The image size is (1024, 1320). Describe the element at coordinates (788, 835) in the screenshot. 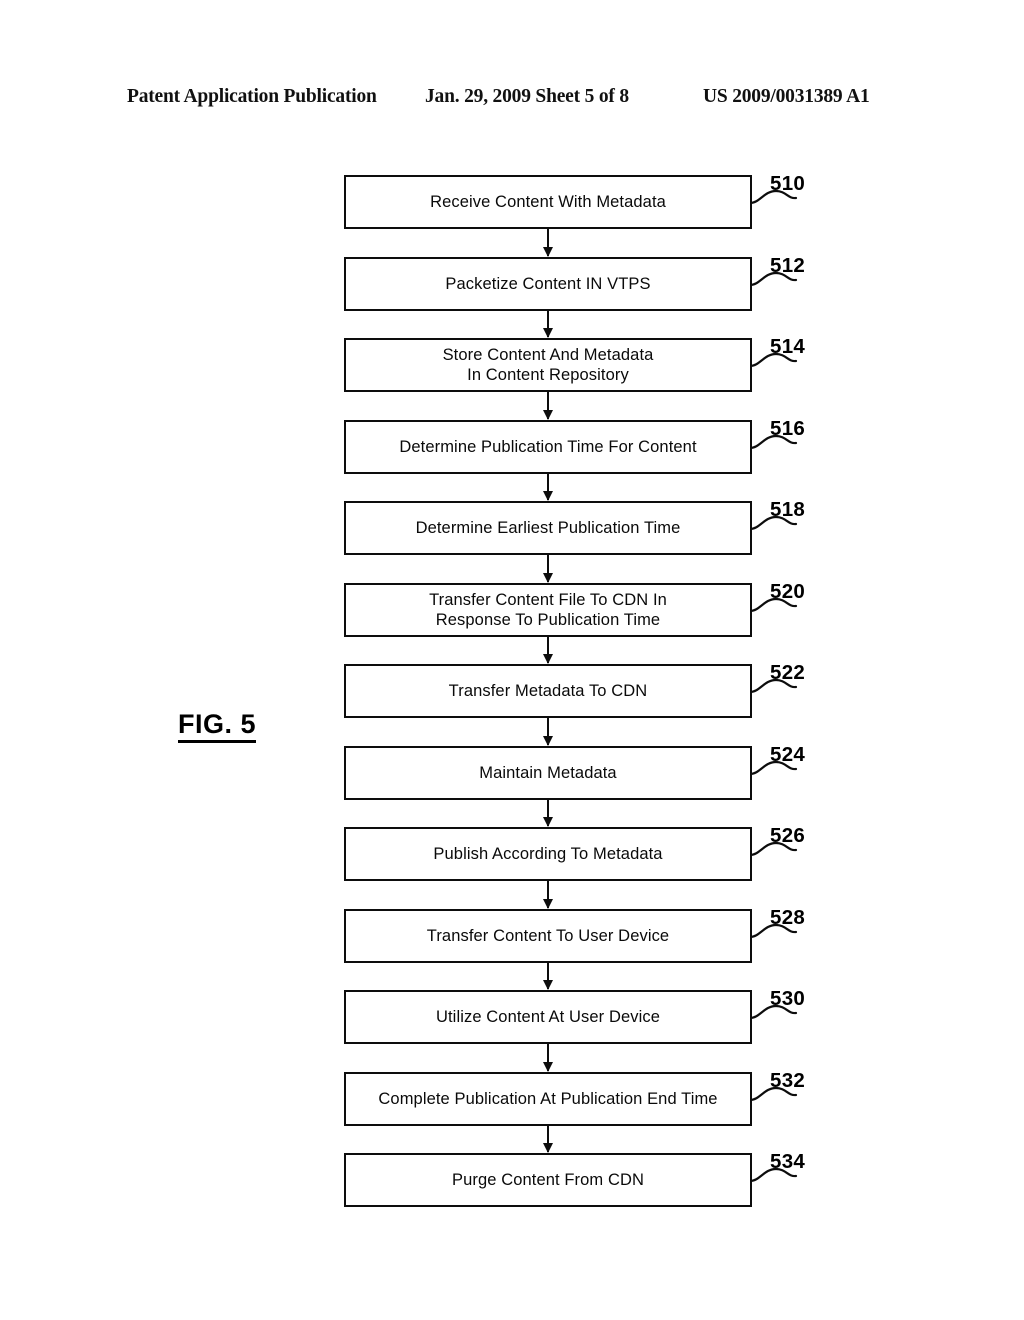

I see `reference-number-526: 526` at that location.